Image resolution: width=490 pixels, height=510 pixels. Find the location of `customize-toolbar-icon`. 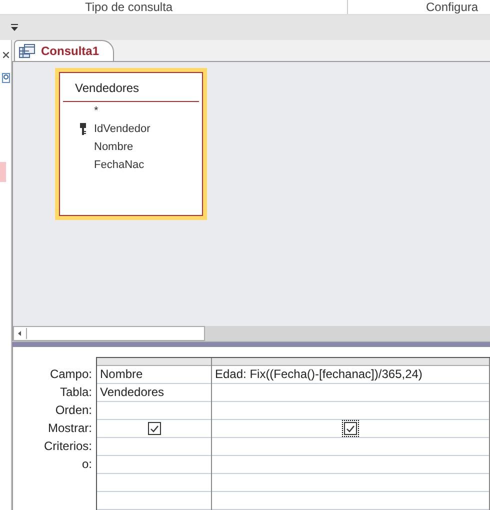

customize-toolbar-icon is located at coordinates (14, 27).